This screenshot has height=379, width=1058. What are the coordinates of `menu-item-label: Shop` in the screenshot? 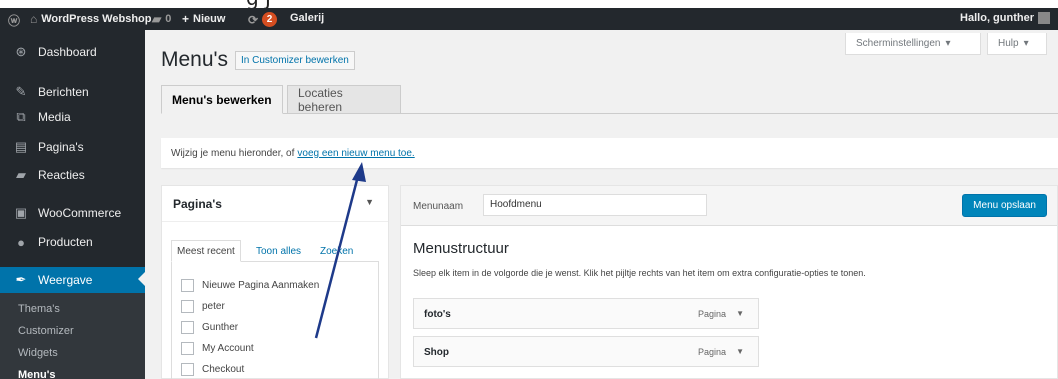 It's located at (436, 352).